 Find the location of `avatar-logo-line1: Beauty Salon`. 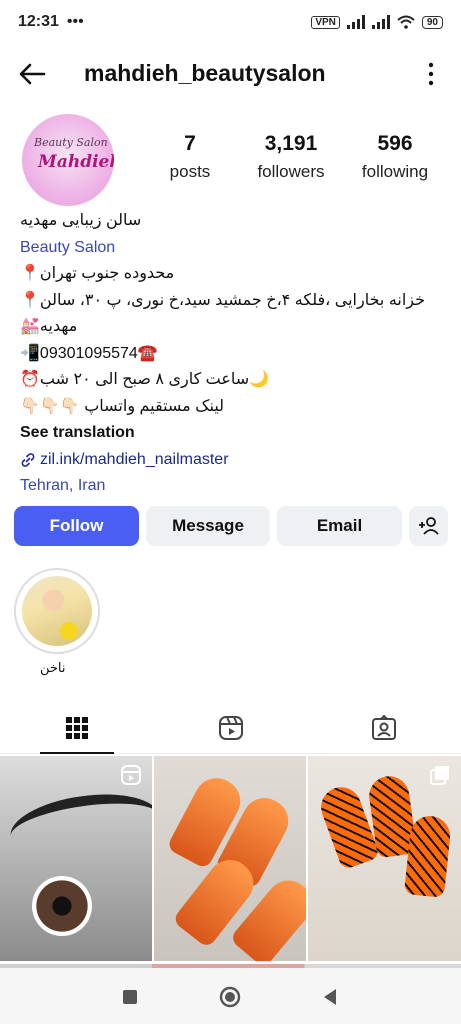

avatar-logo-line1: Beauty Salon is located at coordinates (71, 142).